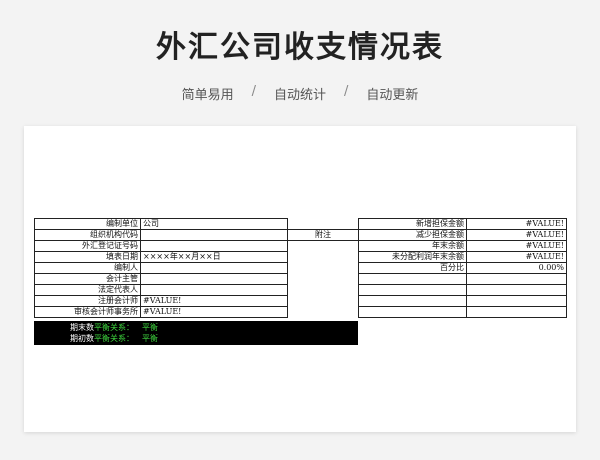  I want to click on feature-easy: 简单易用, so click(207, 95).